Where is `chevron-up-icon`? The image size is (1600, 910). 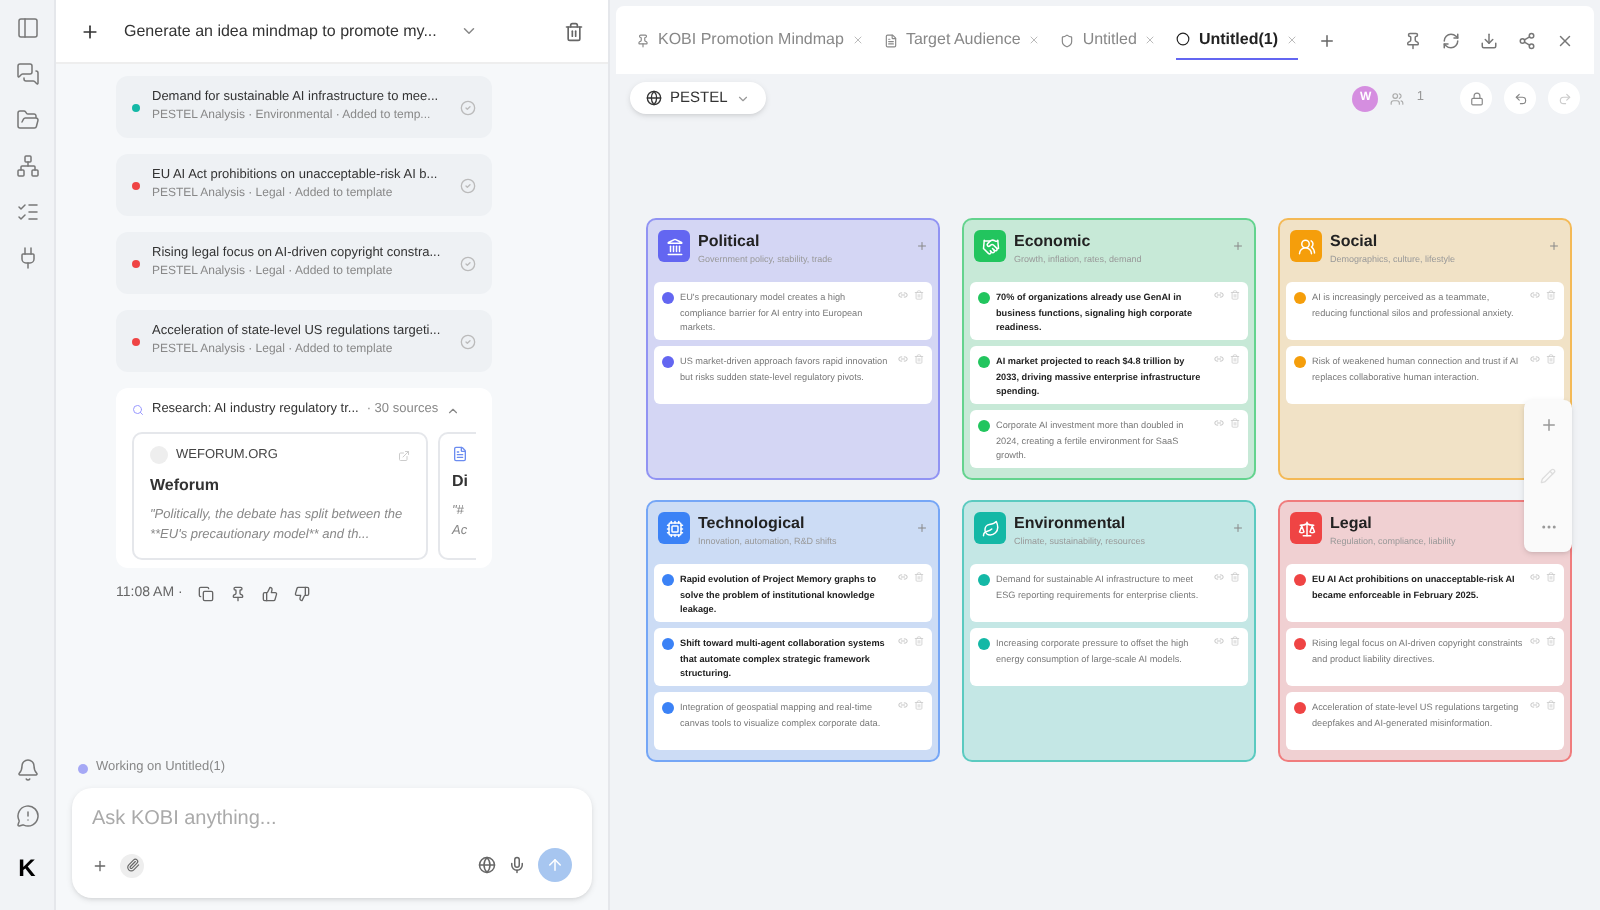
chevron-up-icon is located at coordinates (453, 410).